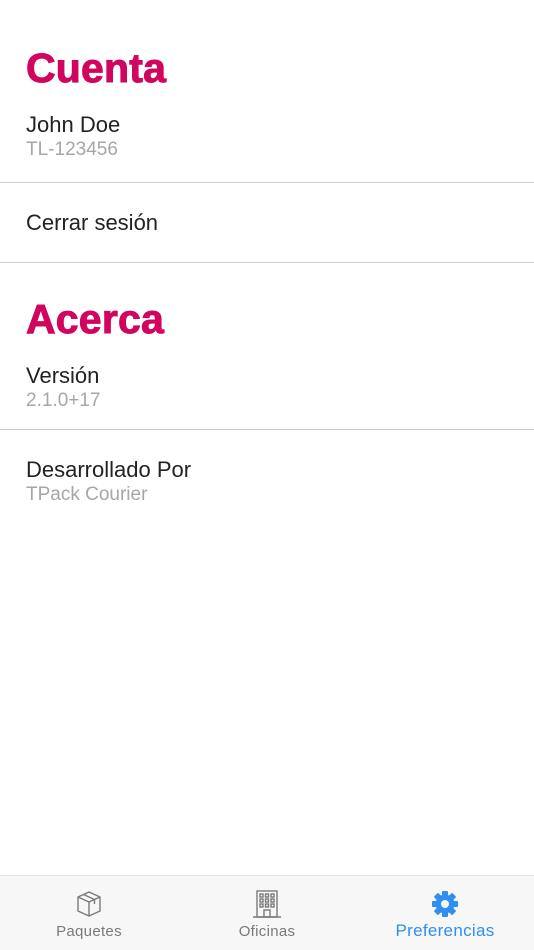 This screenshot has height=950, width=534. Describe the element at coordinates (96, 68) in the screenshot. I see `account-section-title: Cuenta` at that location.